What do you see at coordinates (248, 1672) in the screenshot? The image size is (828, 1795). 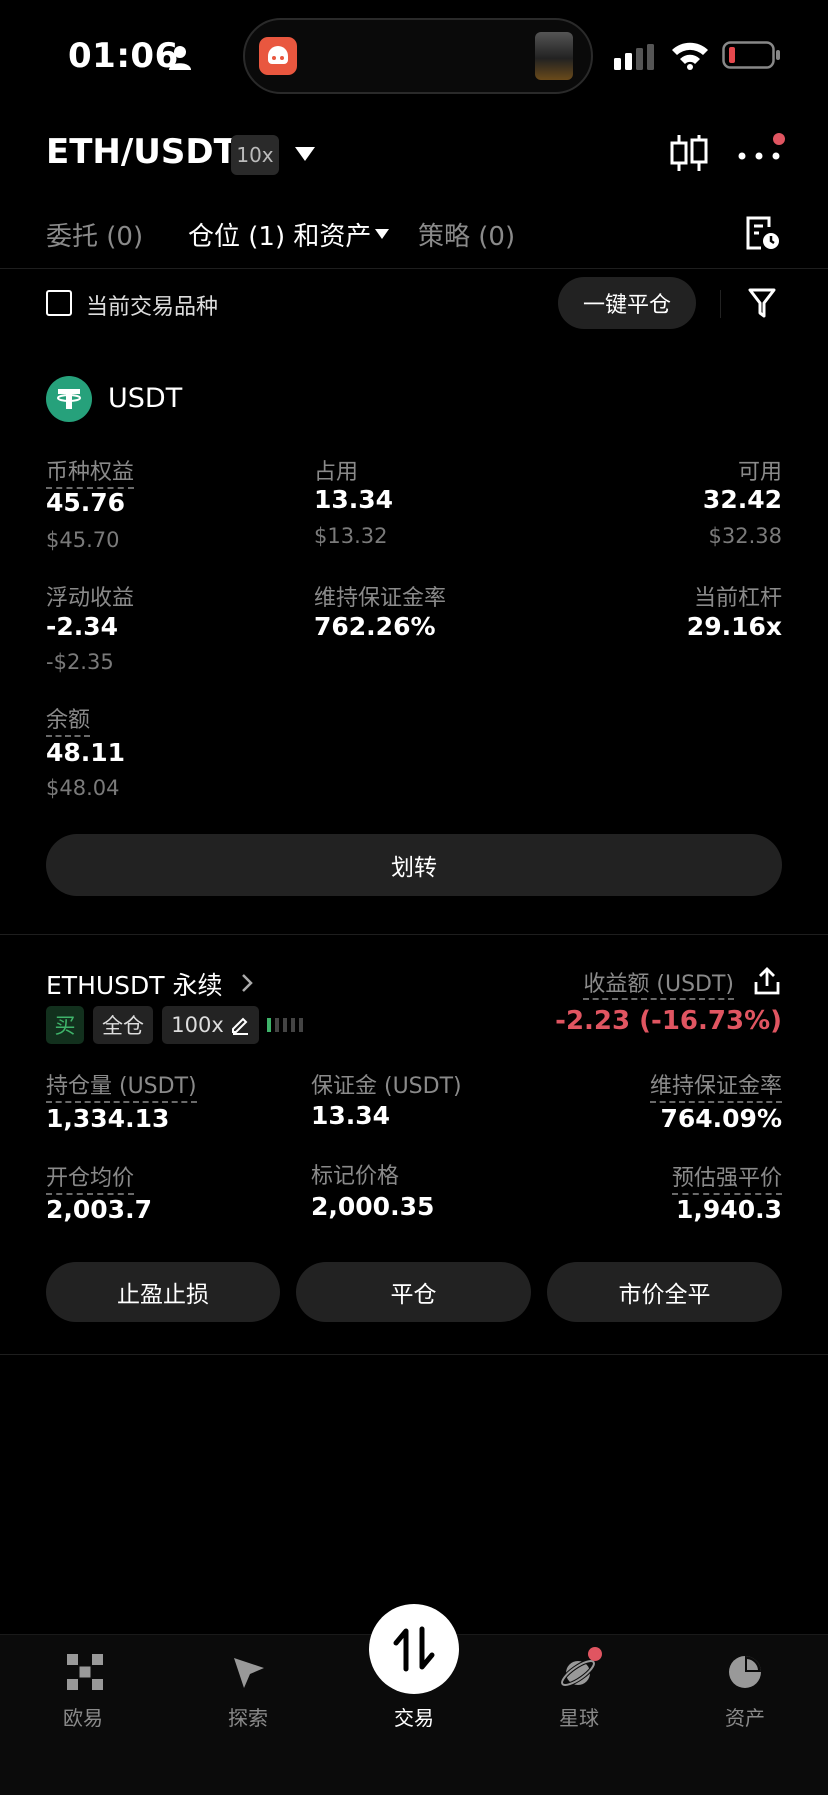 I see `compass-icon` at bounding box center [248, 1672].